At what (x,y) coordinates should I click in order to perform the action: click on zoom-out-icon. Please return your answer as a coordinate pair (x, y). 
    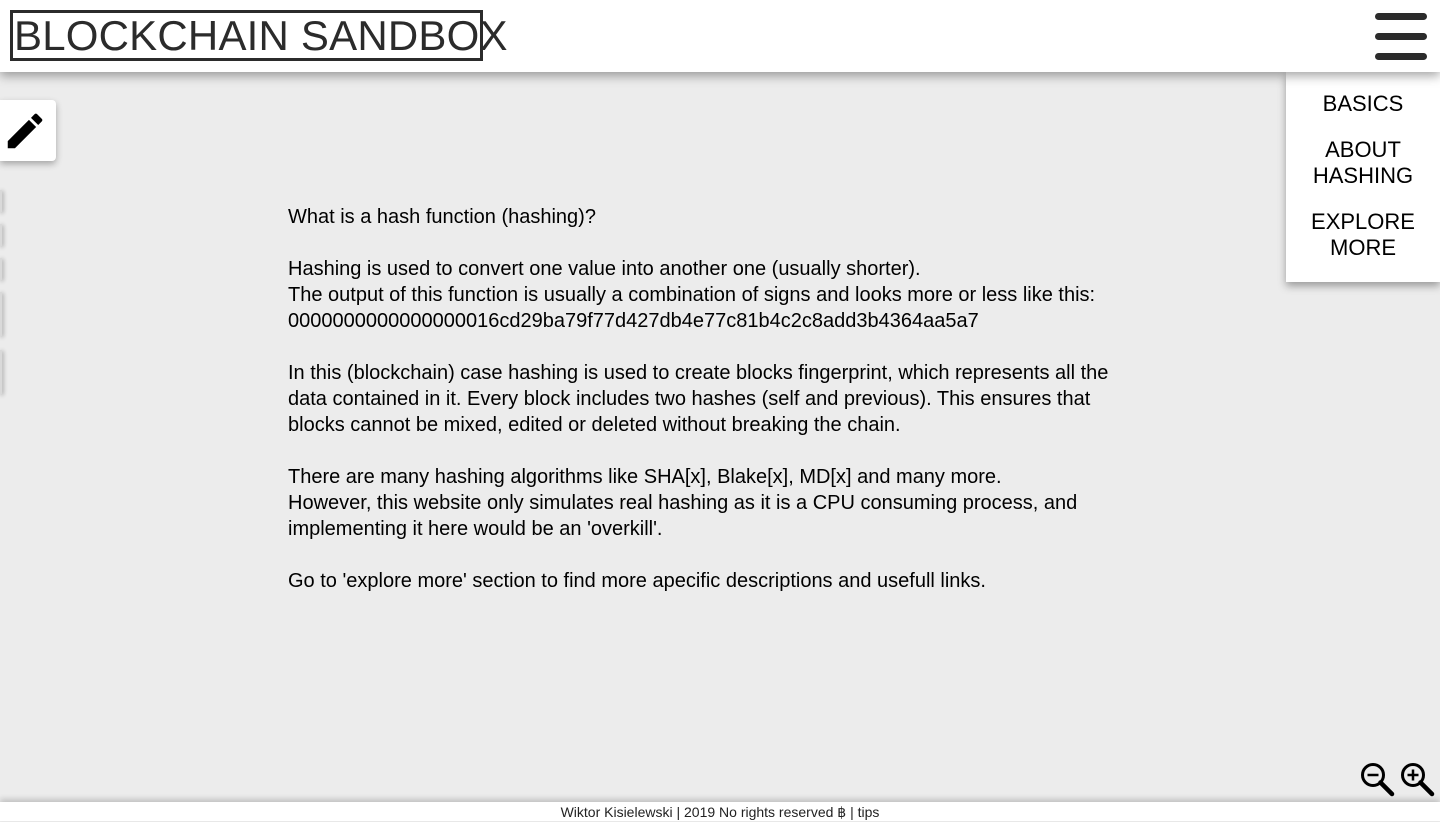
    Looking at the image, I should click on (1378, 780).